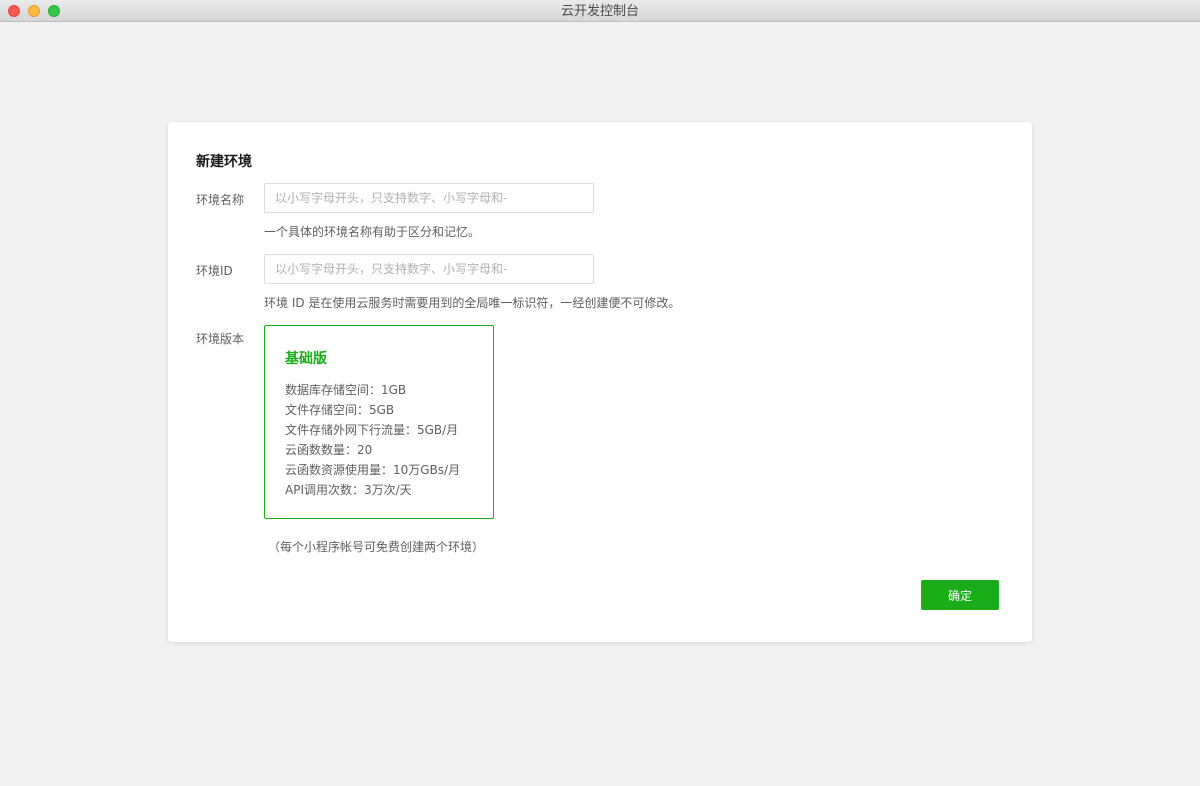 This screenshot has width=1200, height=786. What do you see at coordinates (429, 269) in the screenshot?
I see `env-id-input` at bounding box center [429, 269].